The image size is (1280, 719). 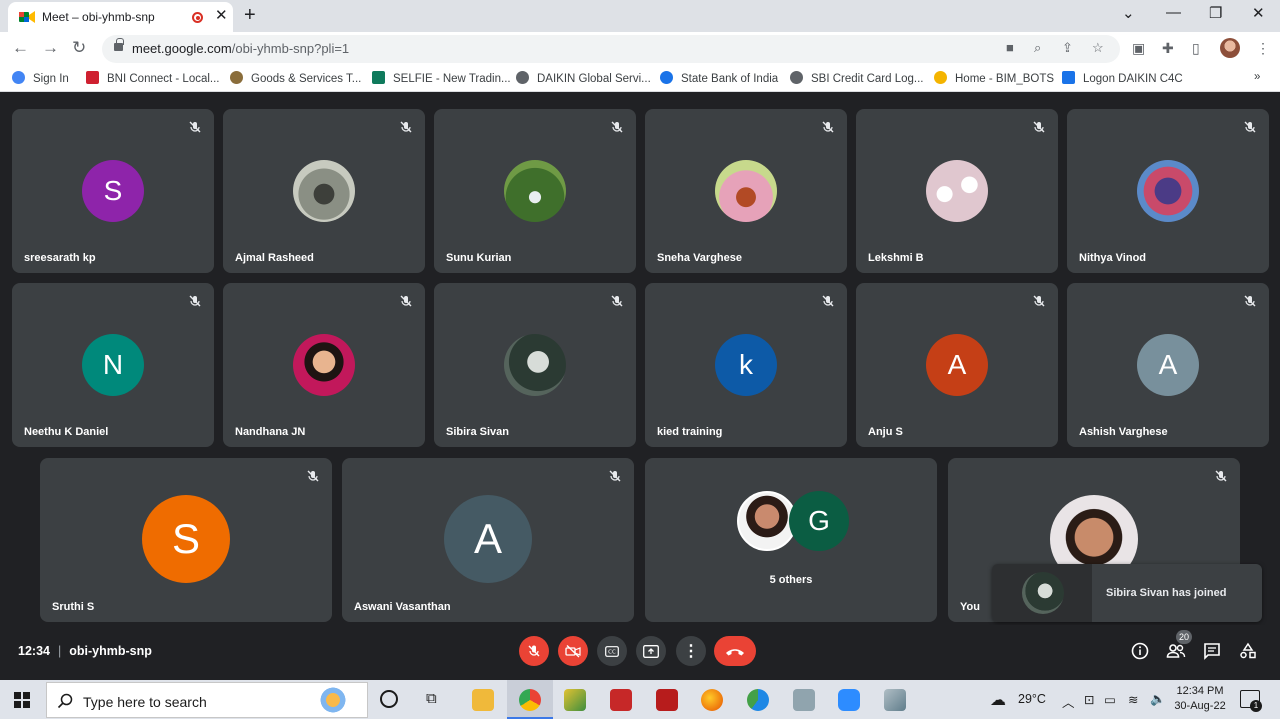 What do you see at coordinates (1248, 652) in the screenshot?
I see `activities-icon` at bounding box center [1248, 652].